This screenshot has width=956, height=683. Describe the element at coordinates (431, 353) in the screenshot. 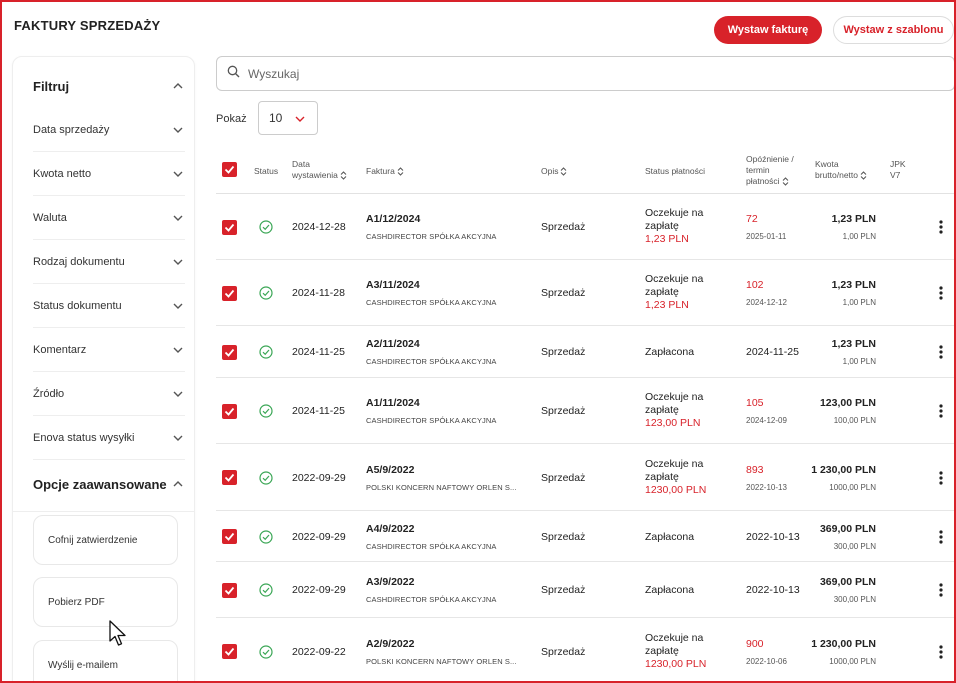

I see `invoice-cell: A2/11/2024 CASHDIRECTOR SPÓŁKA AKCYJNA` at that location.